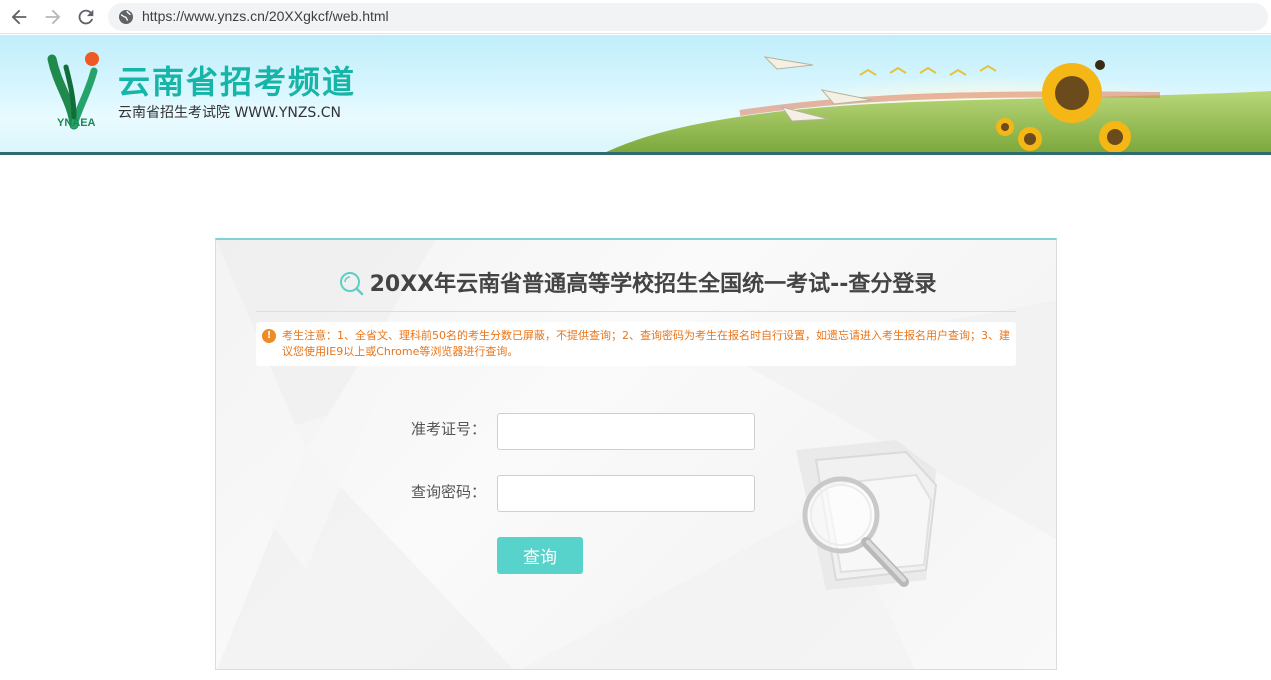 This screenshot has width=1271, height=680. What do you see at coordinates (540, 555) in the screenshot?
I see `query-button: 查询` at bounding box center [540, 555].